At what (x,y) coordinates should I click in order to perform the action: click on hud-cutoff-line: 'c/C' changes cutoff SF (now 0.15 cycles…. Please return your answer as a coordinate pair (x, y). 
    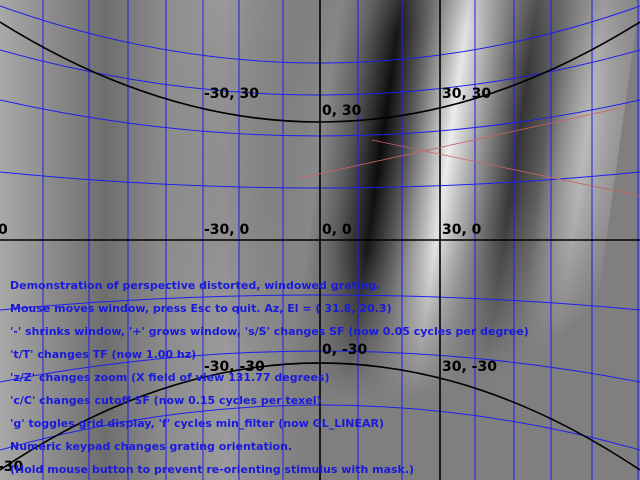
    Looking at the image, I should click on (166, 400).